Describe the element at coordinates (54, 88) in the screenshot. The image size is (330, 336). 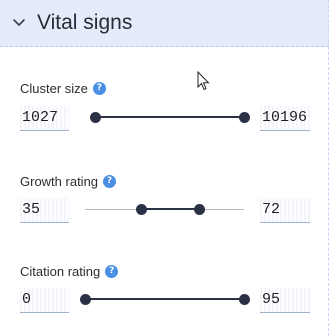
I see `cluster-size-label: Cluster size` at that location.